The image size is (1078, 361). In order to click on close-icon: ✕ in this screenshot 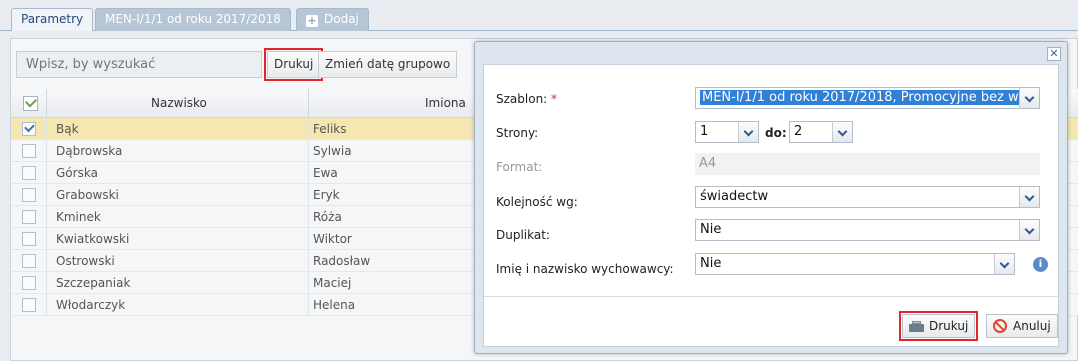, I will do `click(1054, 54)`.